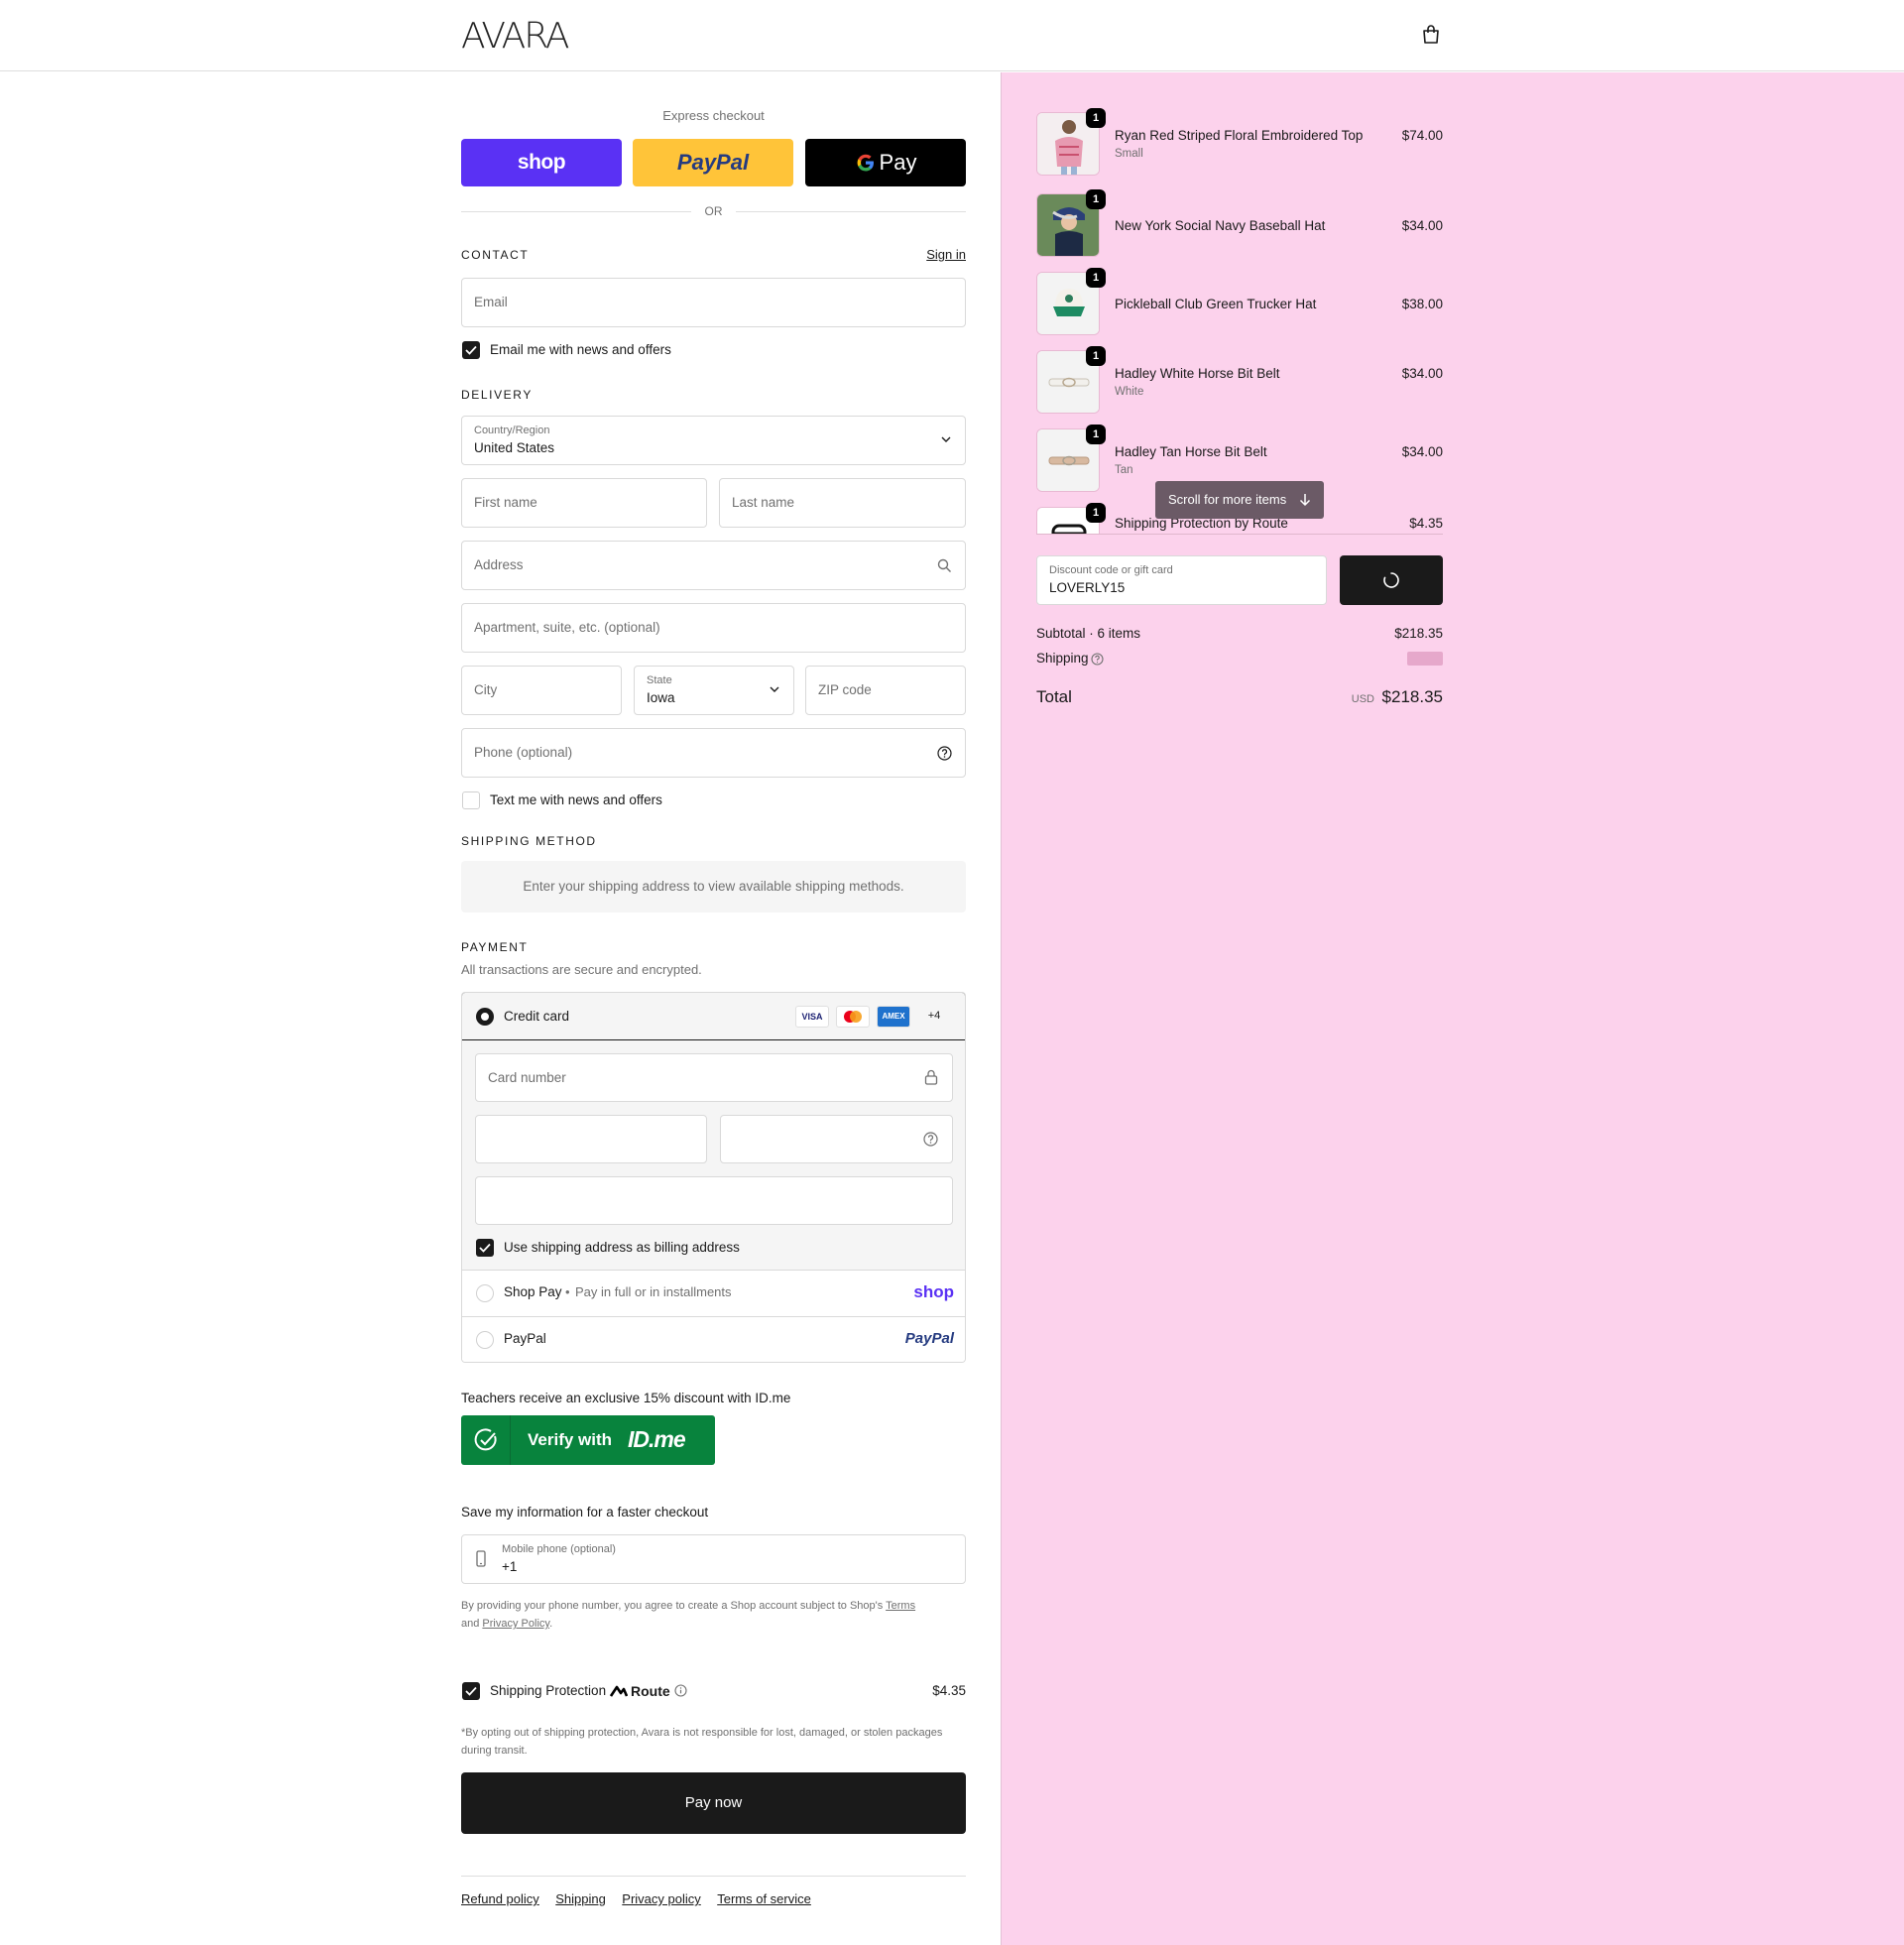  What do you see at coordinates (713, 302) in the screenshot?
I see `email-field: Email` at bounding box center [713, 302].